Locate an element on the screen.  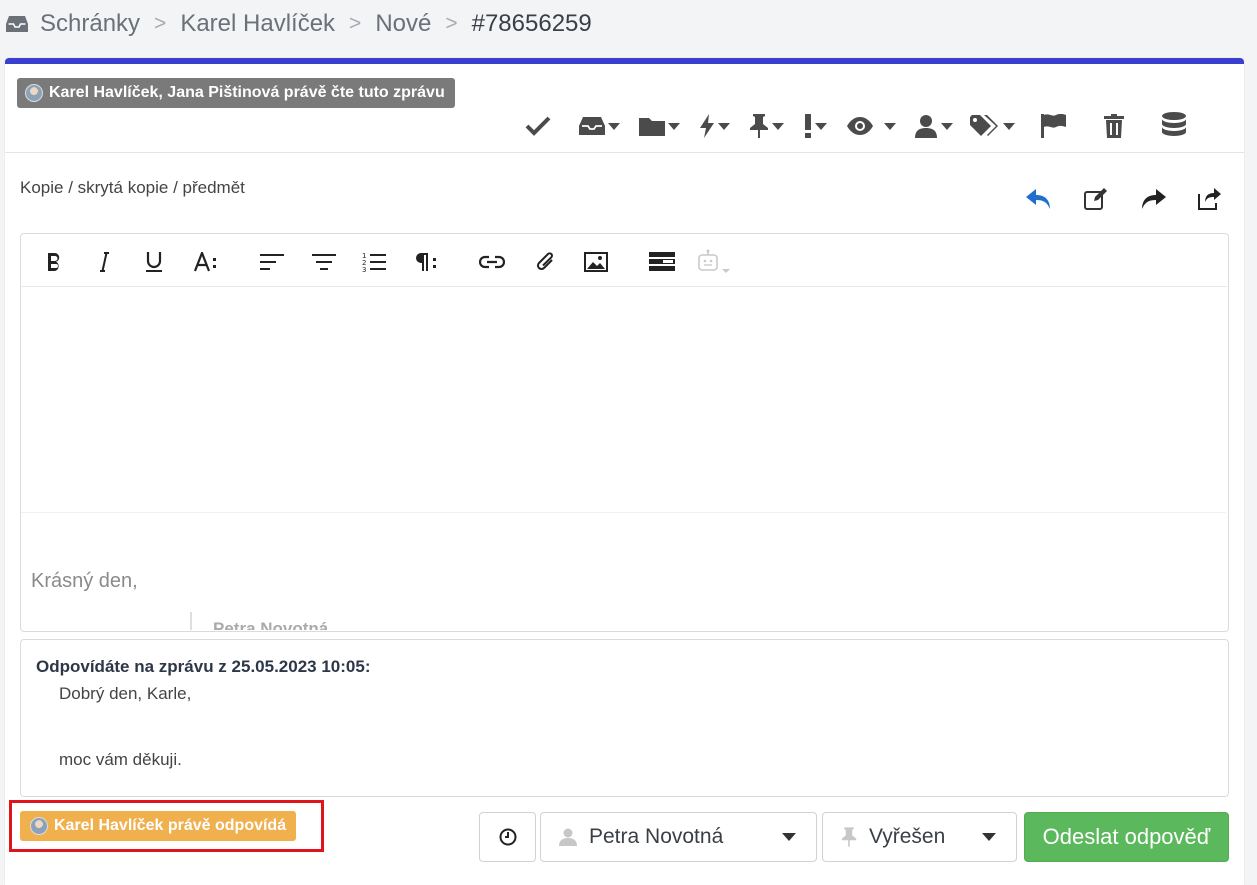
breadcrumb-ticket-id: #78656259 is located at coordinates (531, 23).